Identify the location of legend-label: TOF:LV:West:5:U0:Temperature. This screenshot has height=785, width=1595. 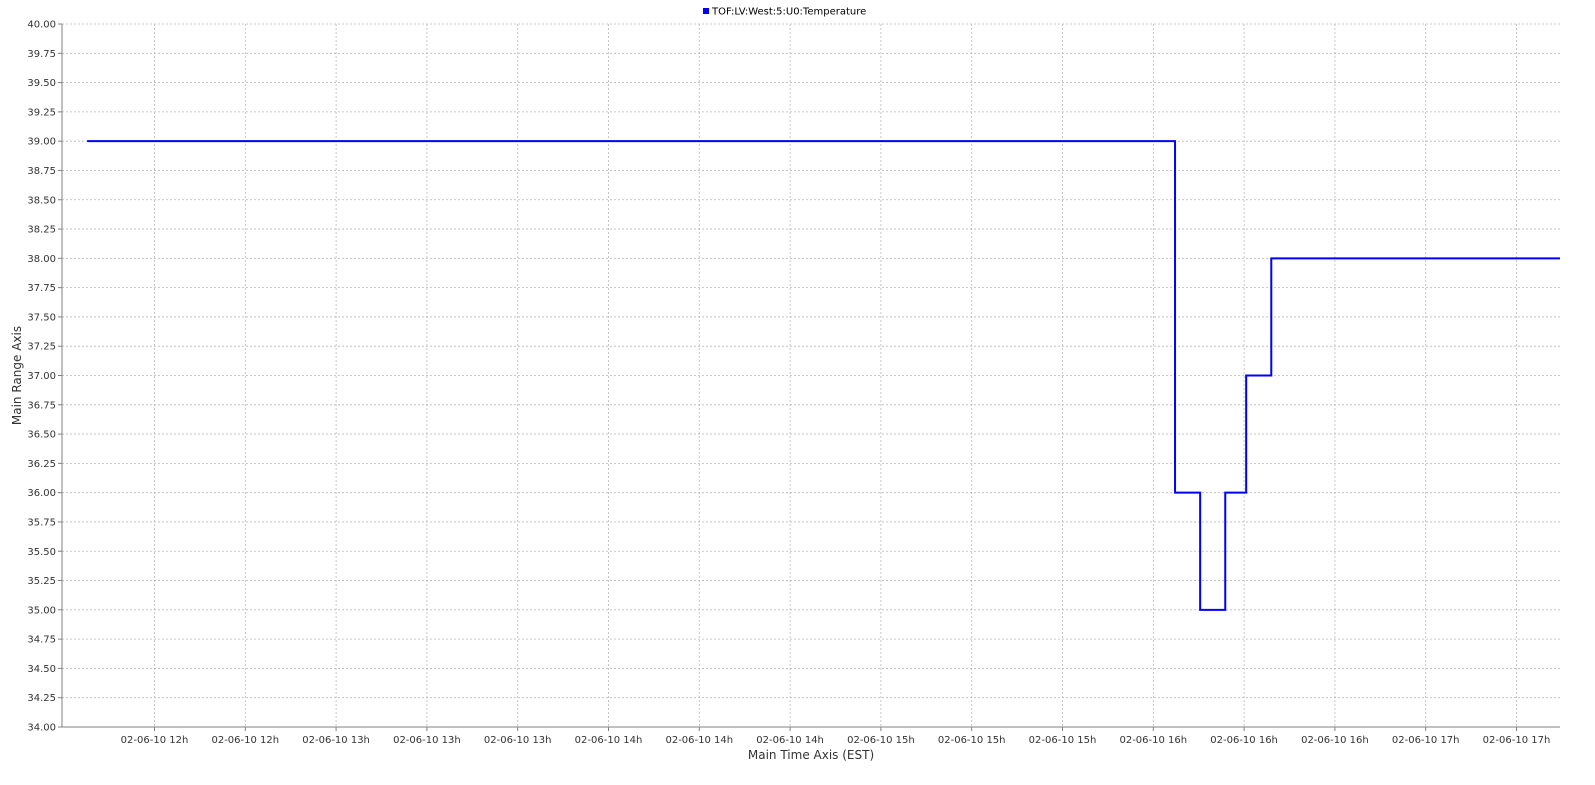
(788, 12).